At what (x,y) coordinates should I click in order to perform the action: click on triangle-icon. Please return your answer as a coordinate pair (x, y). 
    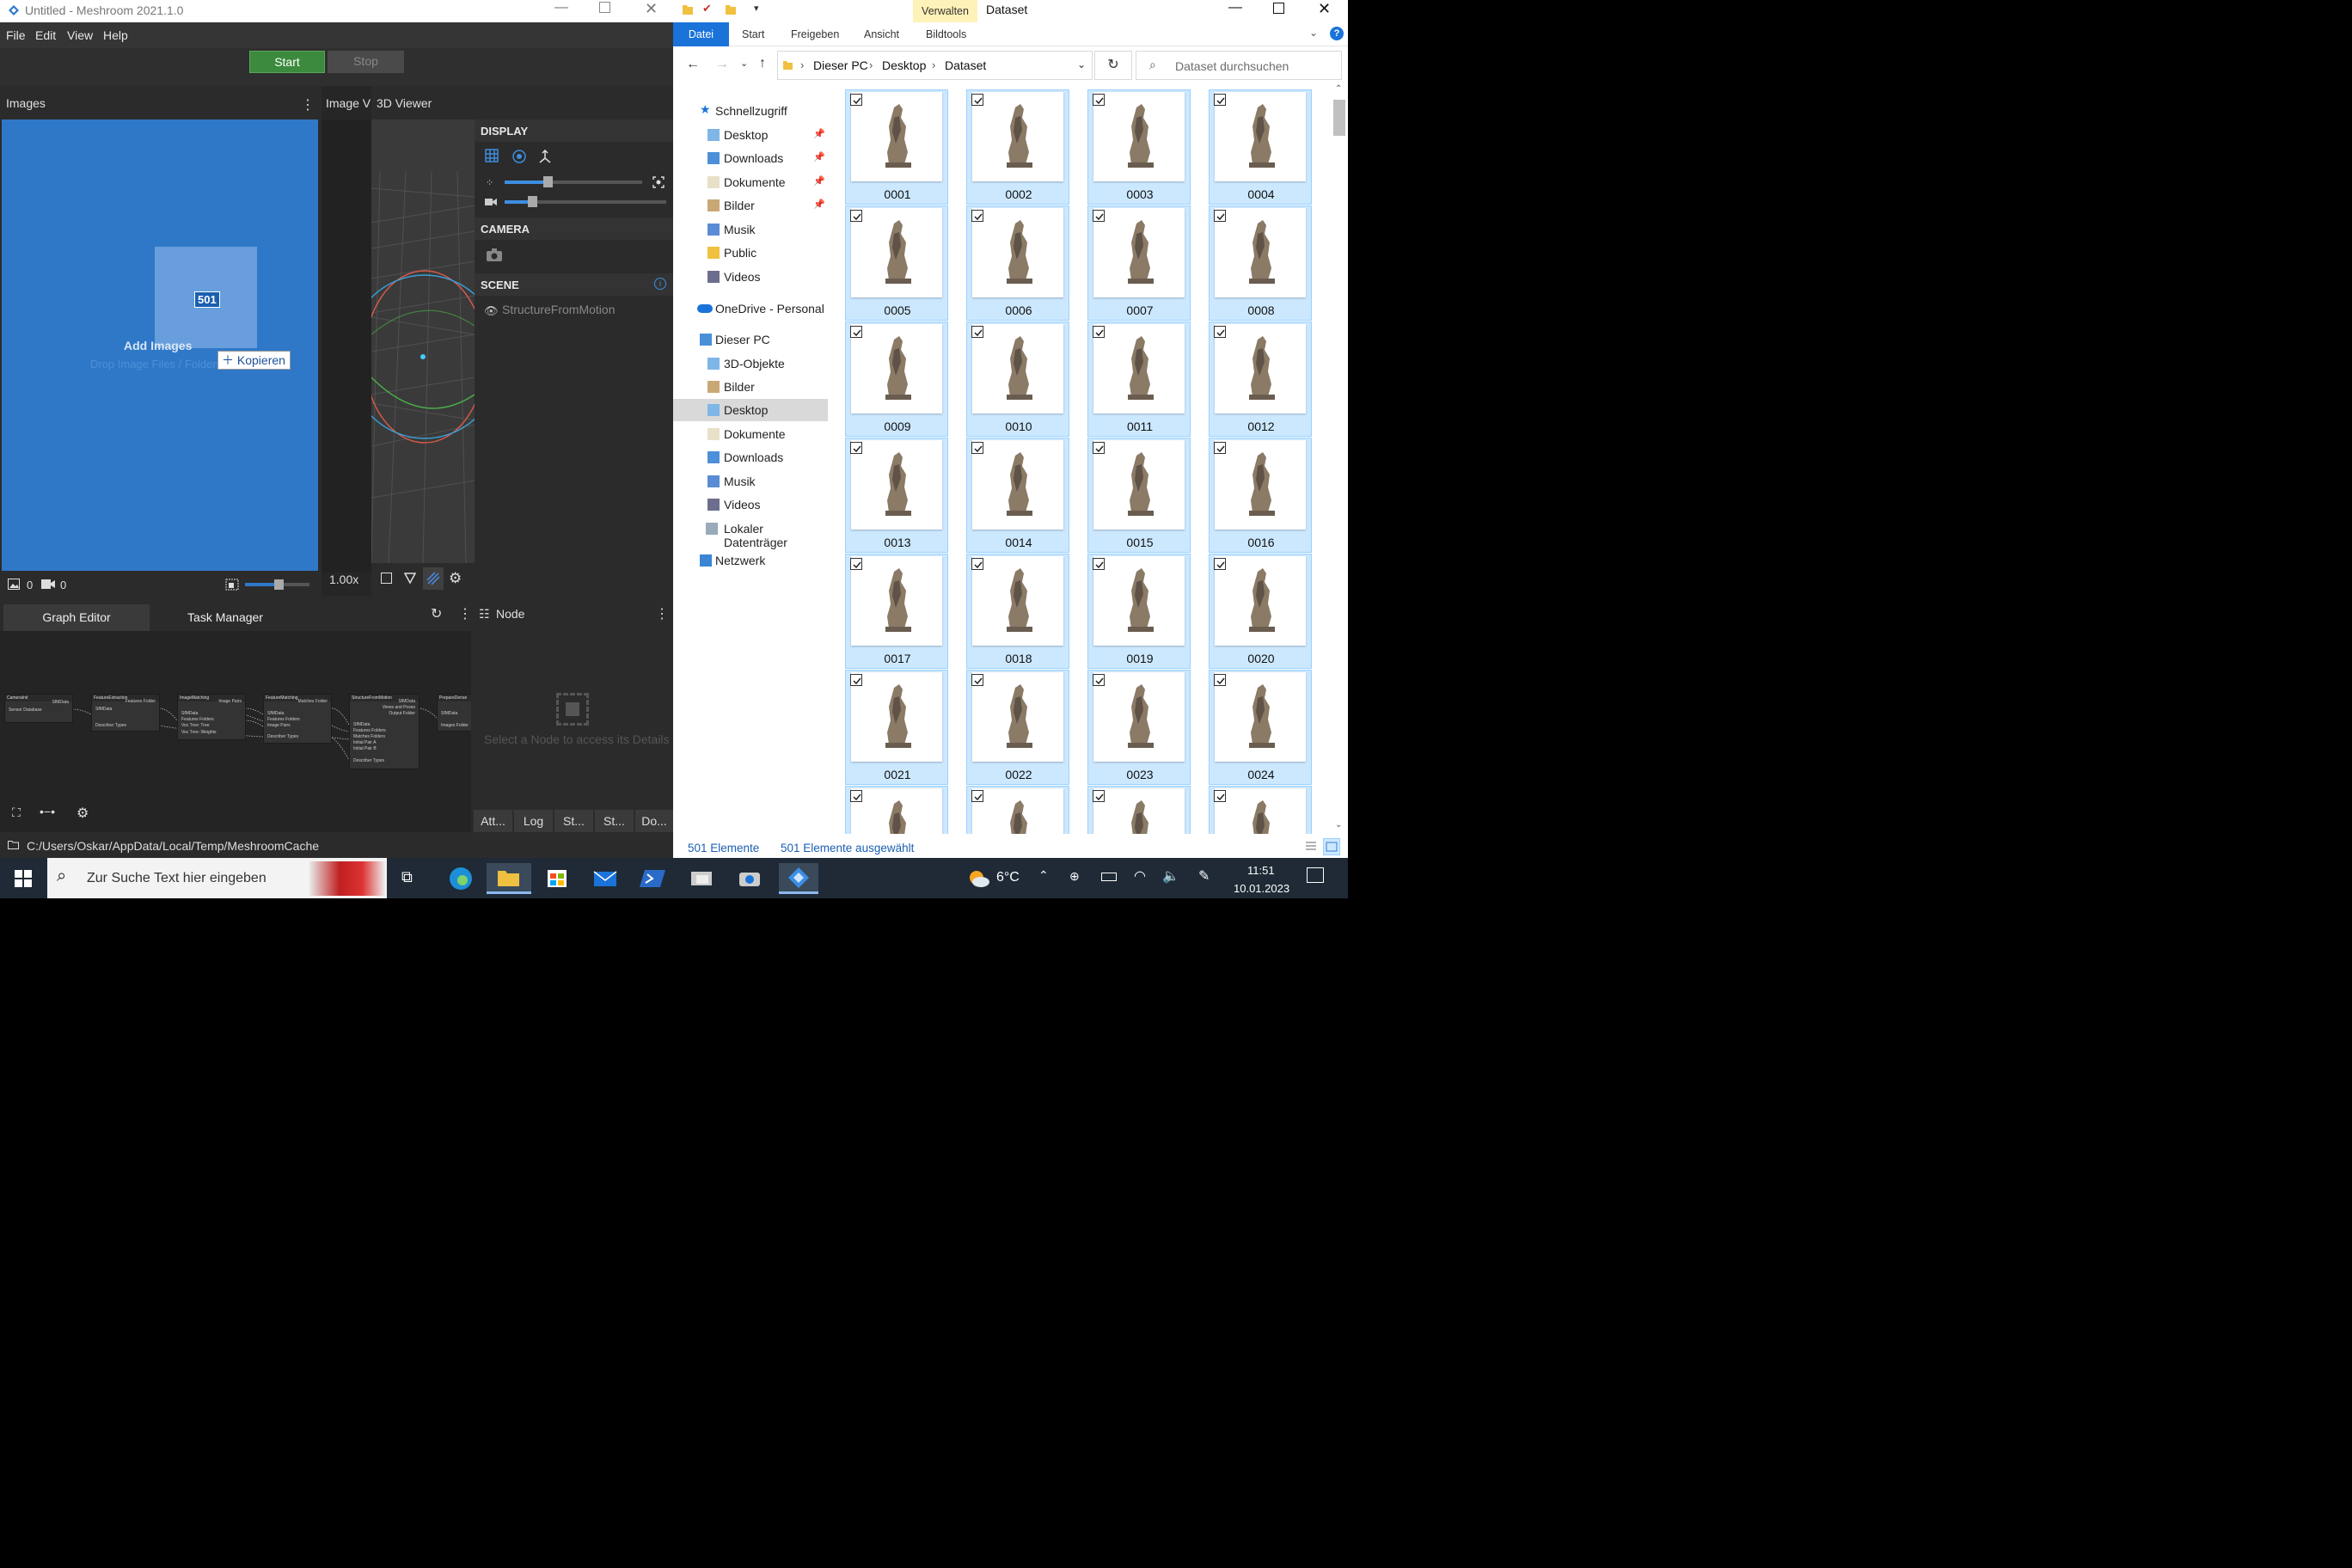
    Looking at the image, I should click on (410, 578).